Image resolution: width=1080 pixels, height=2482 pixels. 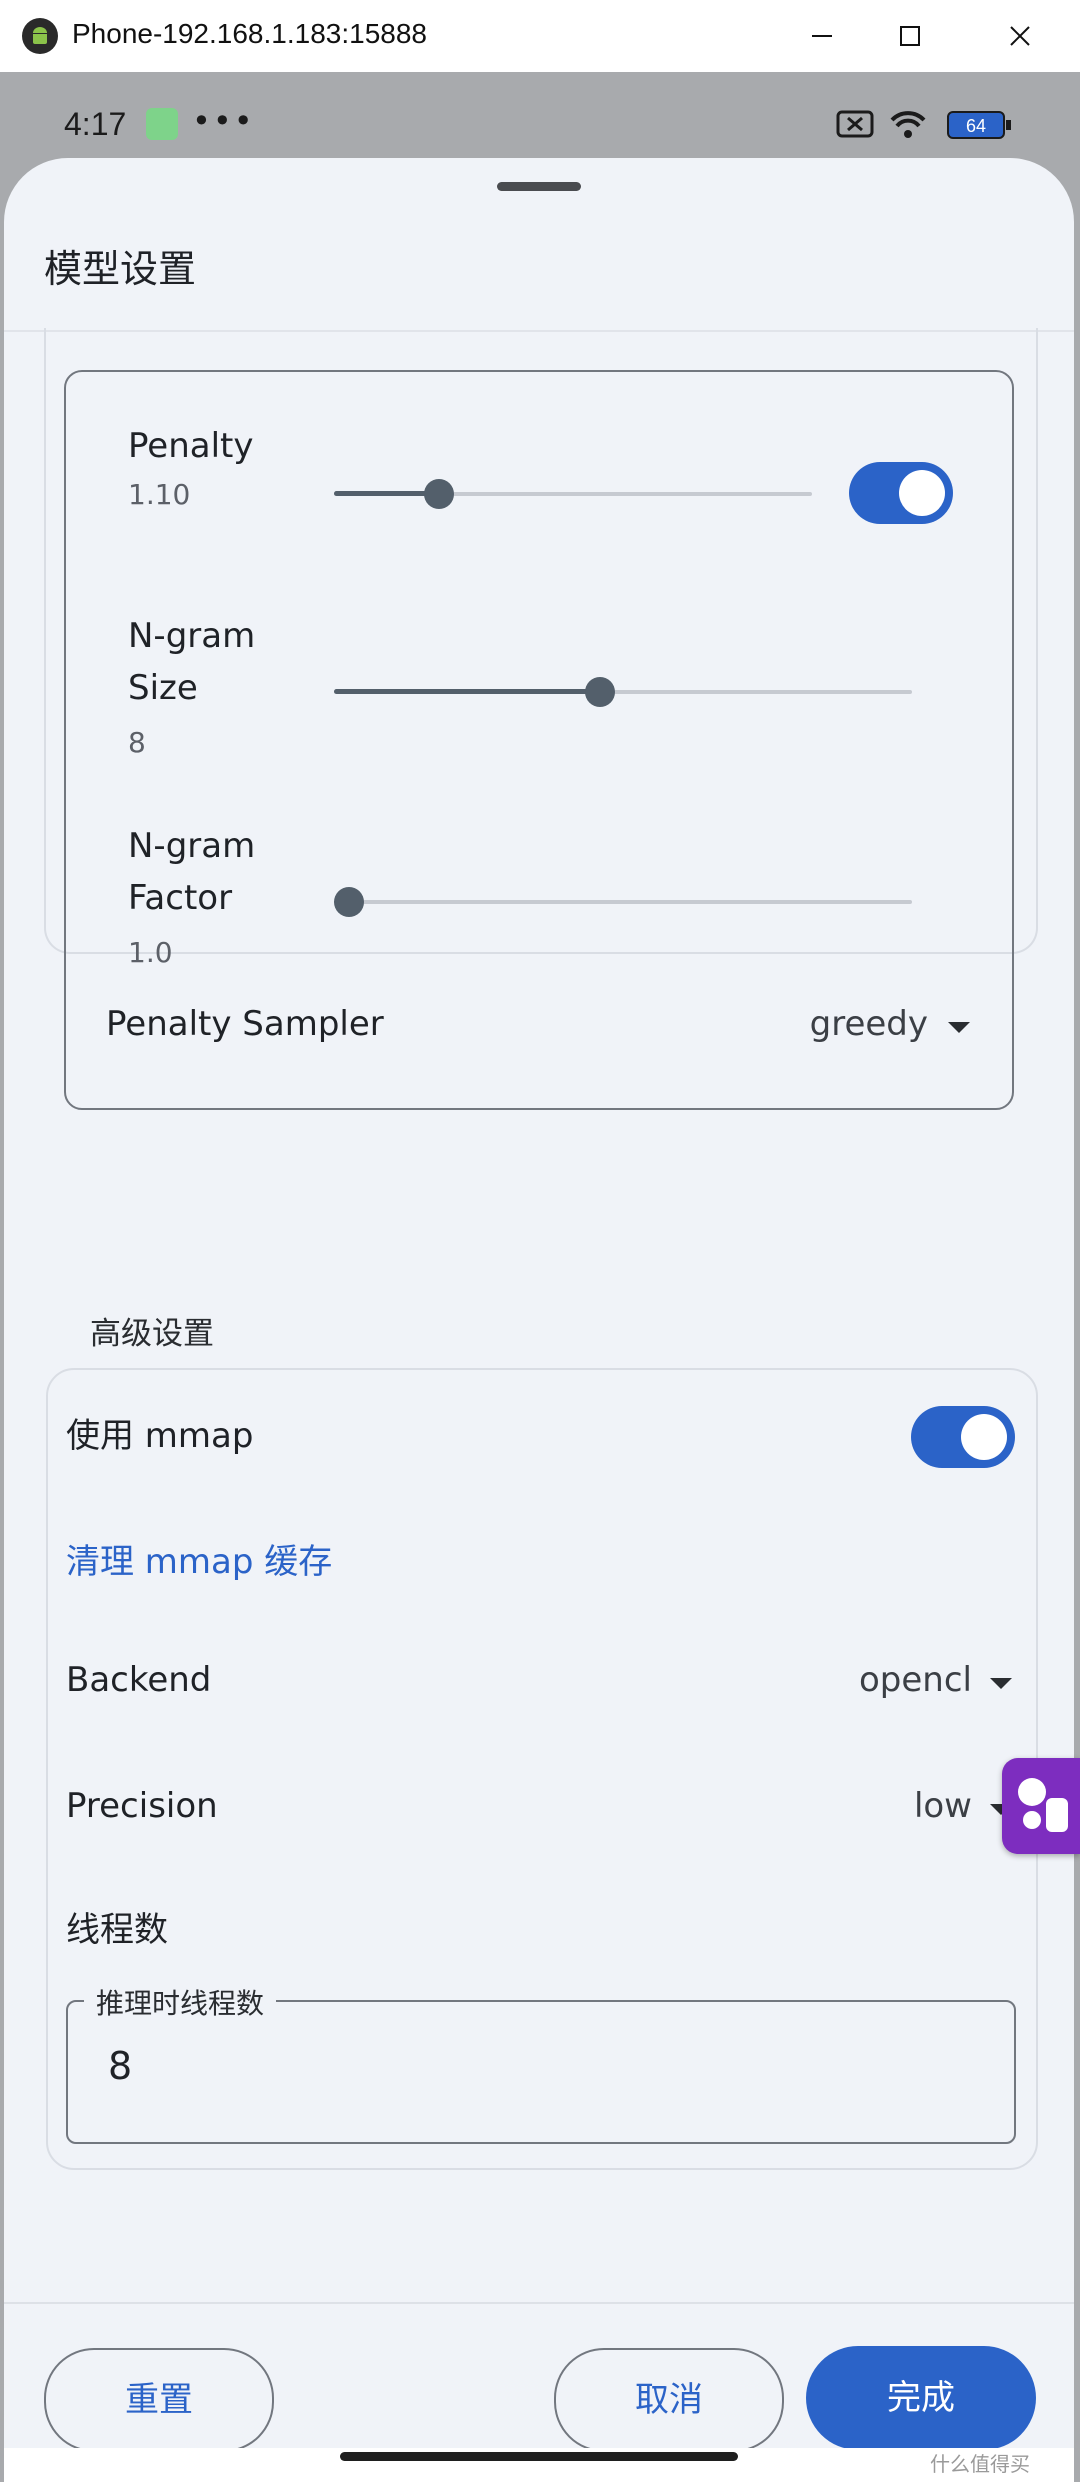 I want to click on penalty-slider-thumb, so click(x=439, y=494).